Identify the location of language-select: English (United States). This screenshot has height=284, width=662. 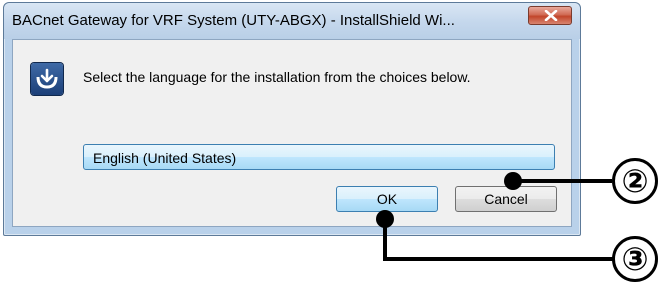
(319, 157).